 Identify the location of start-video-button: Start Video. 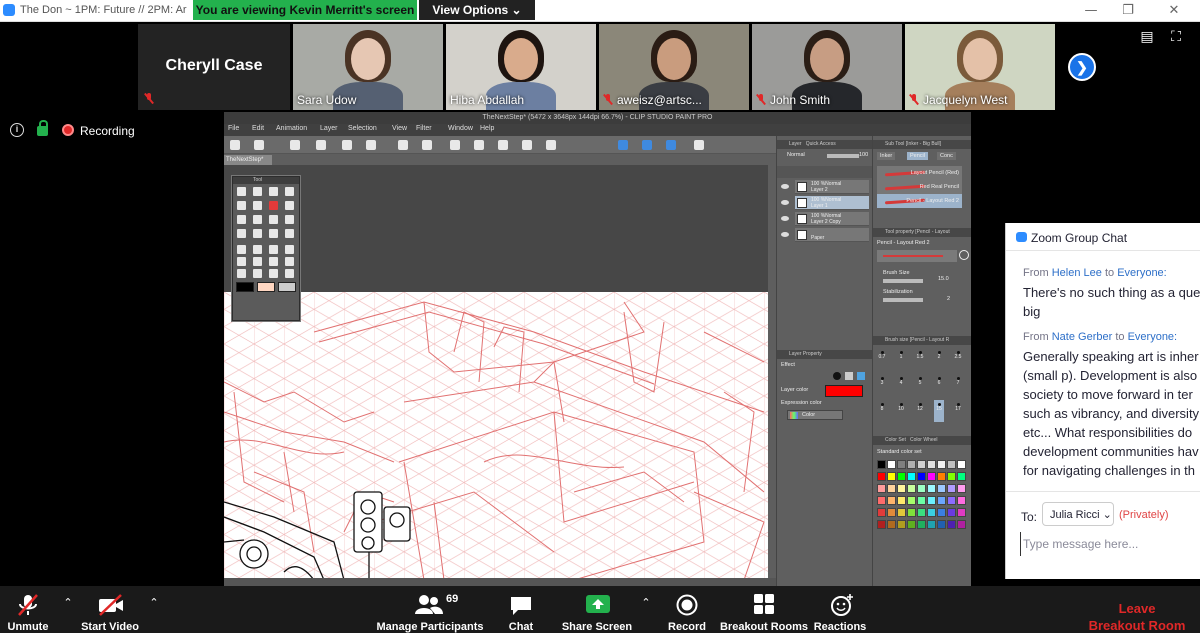
(110, 609).